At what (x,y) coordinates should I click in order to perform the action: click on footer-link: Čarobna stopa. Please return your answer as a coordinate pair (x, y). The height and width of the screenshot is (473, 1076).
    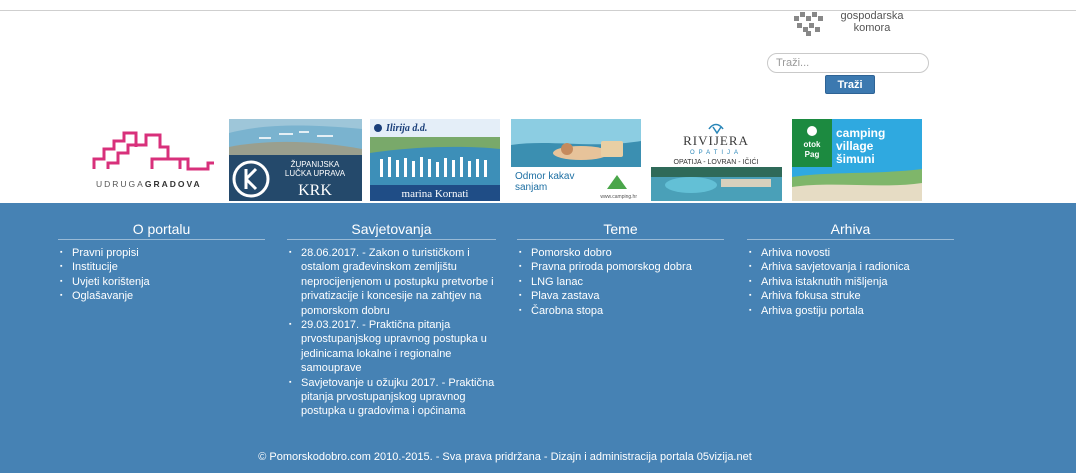
    Looking at the image, I should click on (620, 311).